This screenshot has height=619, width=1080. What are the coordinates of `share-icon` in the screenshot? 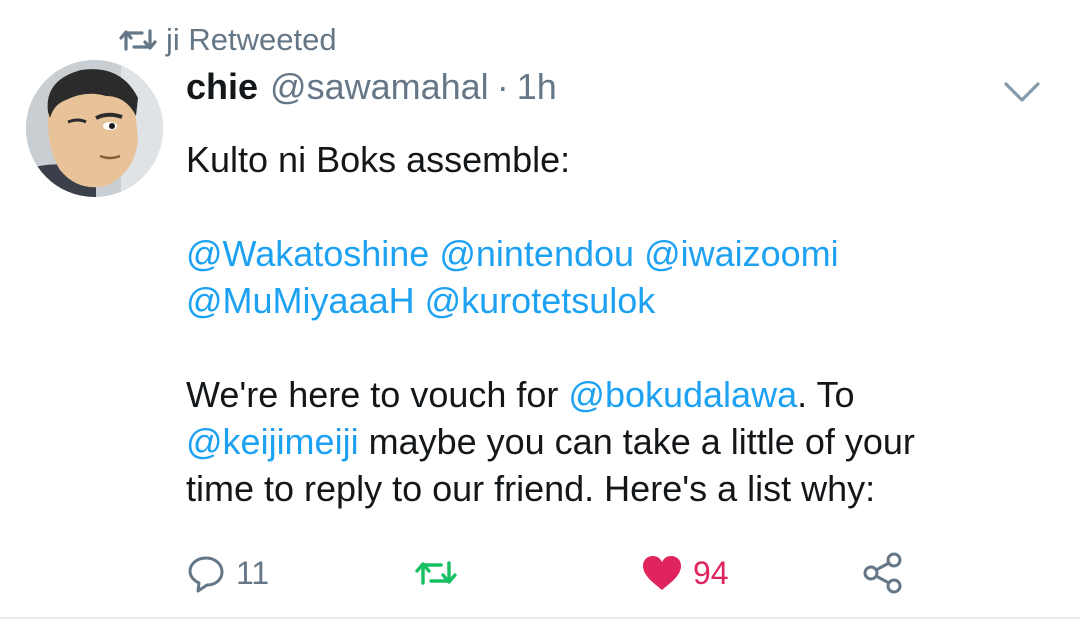 It's located at (882, 573).